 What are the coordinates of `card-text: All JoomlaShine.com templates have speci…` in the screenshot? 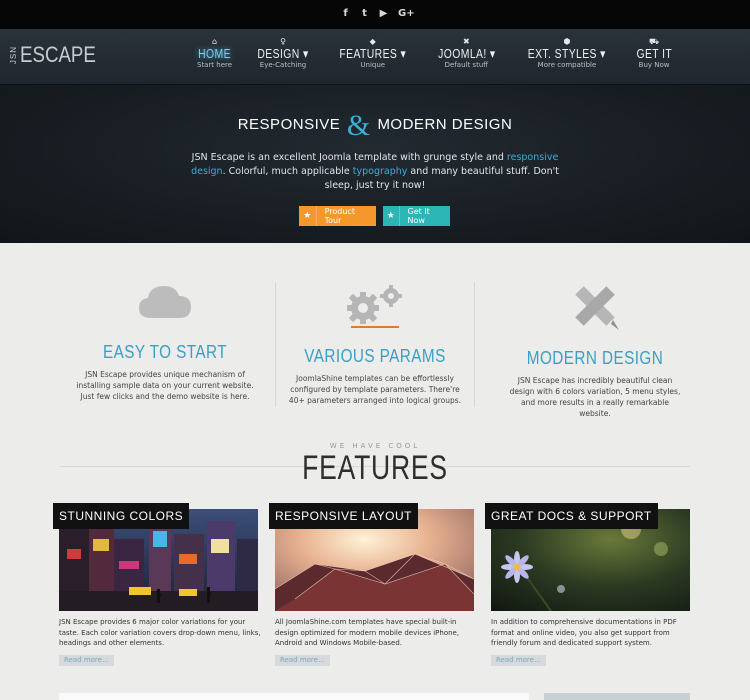 It's located at (367, 632).